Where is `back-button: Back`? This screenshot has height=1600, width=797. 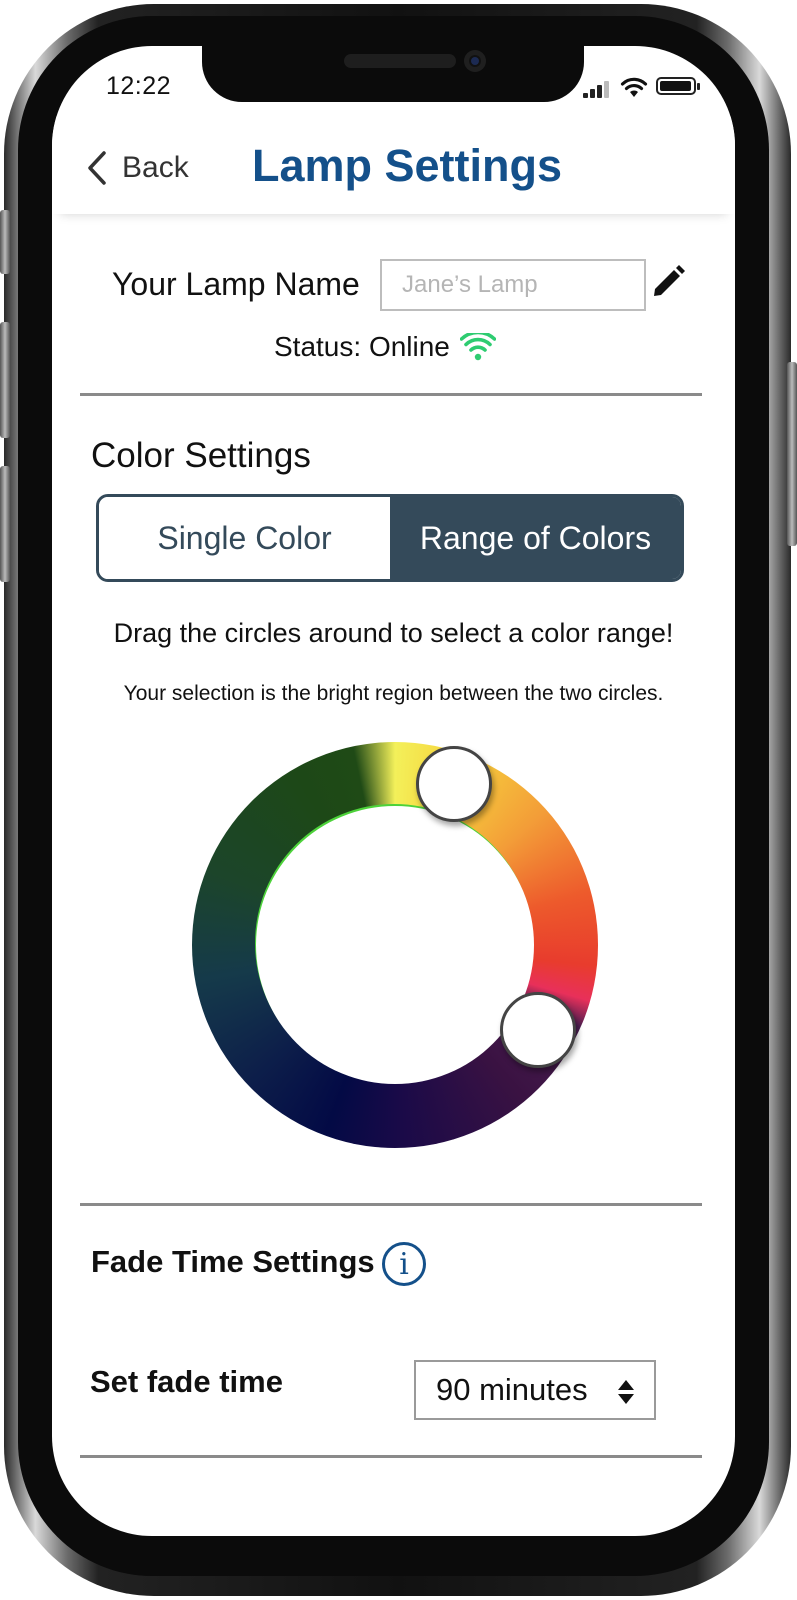
back-button: Back is located at coordinates (137, 168).